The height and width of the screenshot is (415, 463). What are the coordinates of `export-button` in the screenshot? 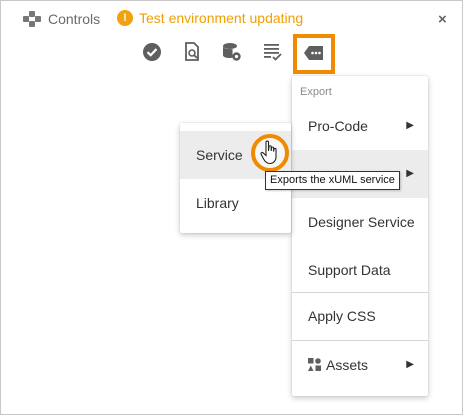 It's located at (314, 54).